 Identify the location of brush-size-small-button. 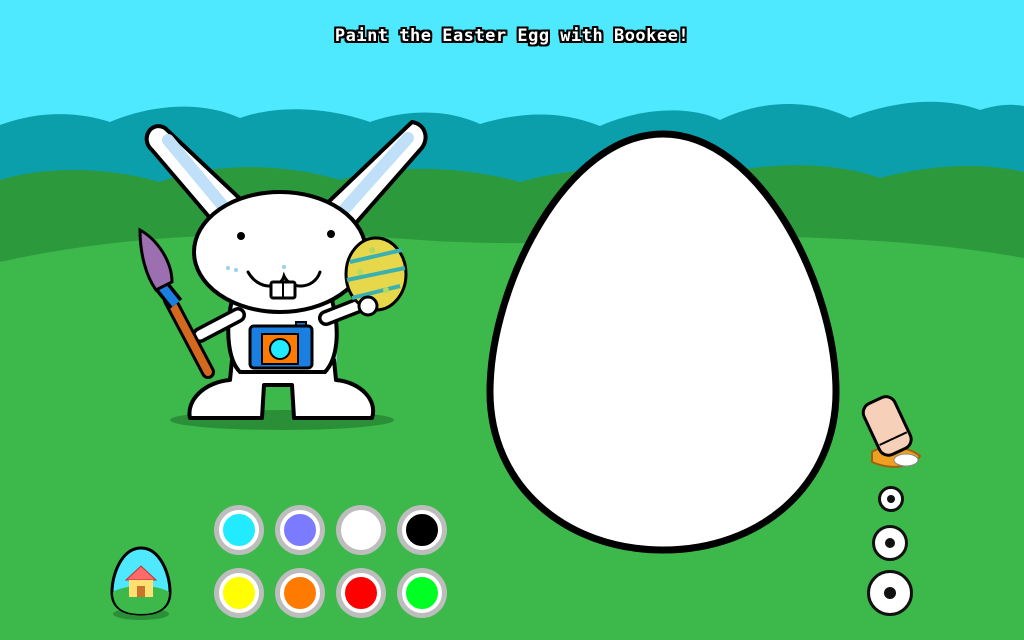
(891, 499).